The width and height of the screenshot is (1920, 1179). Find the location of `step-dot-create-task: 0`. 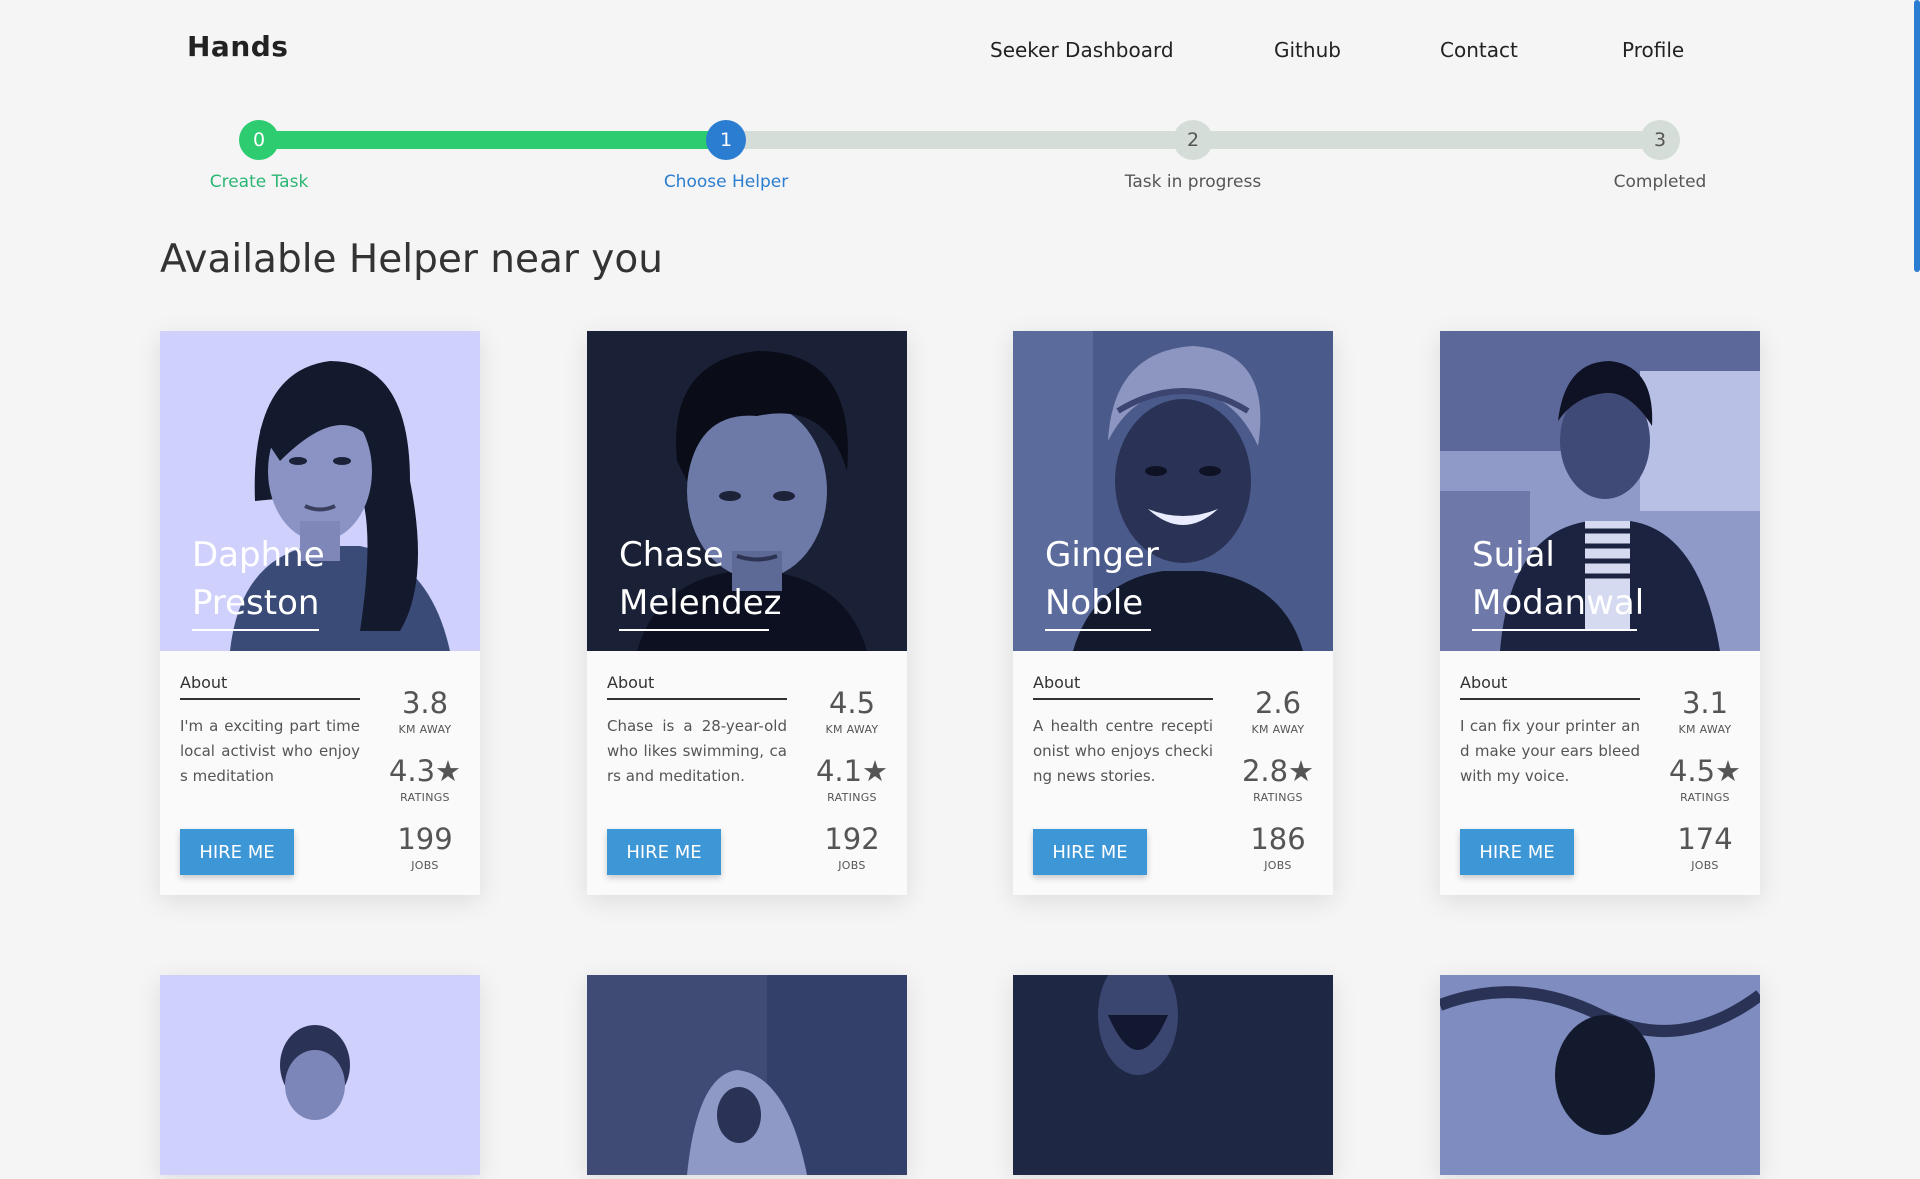

step-dot-create-task: 0 is located at coordinates (259, 140).